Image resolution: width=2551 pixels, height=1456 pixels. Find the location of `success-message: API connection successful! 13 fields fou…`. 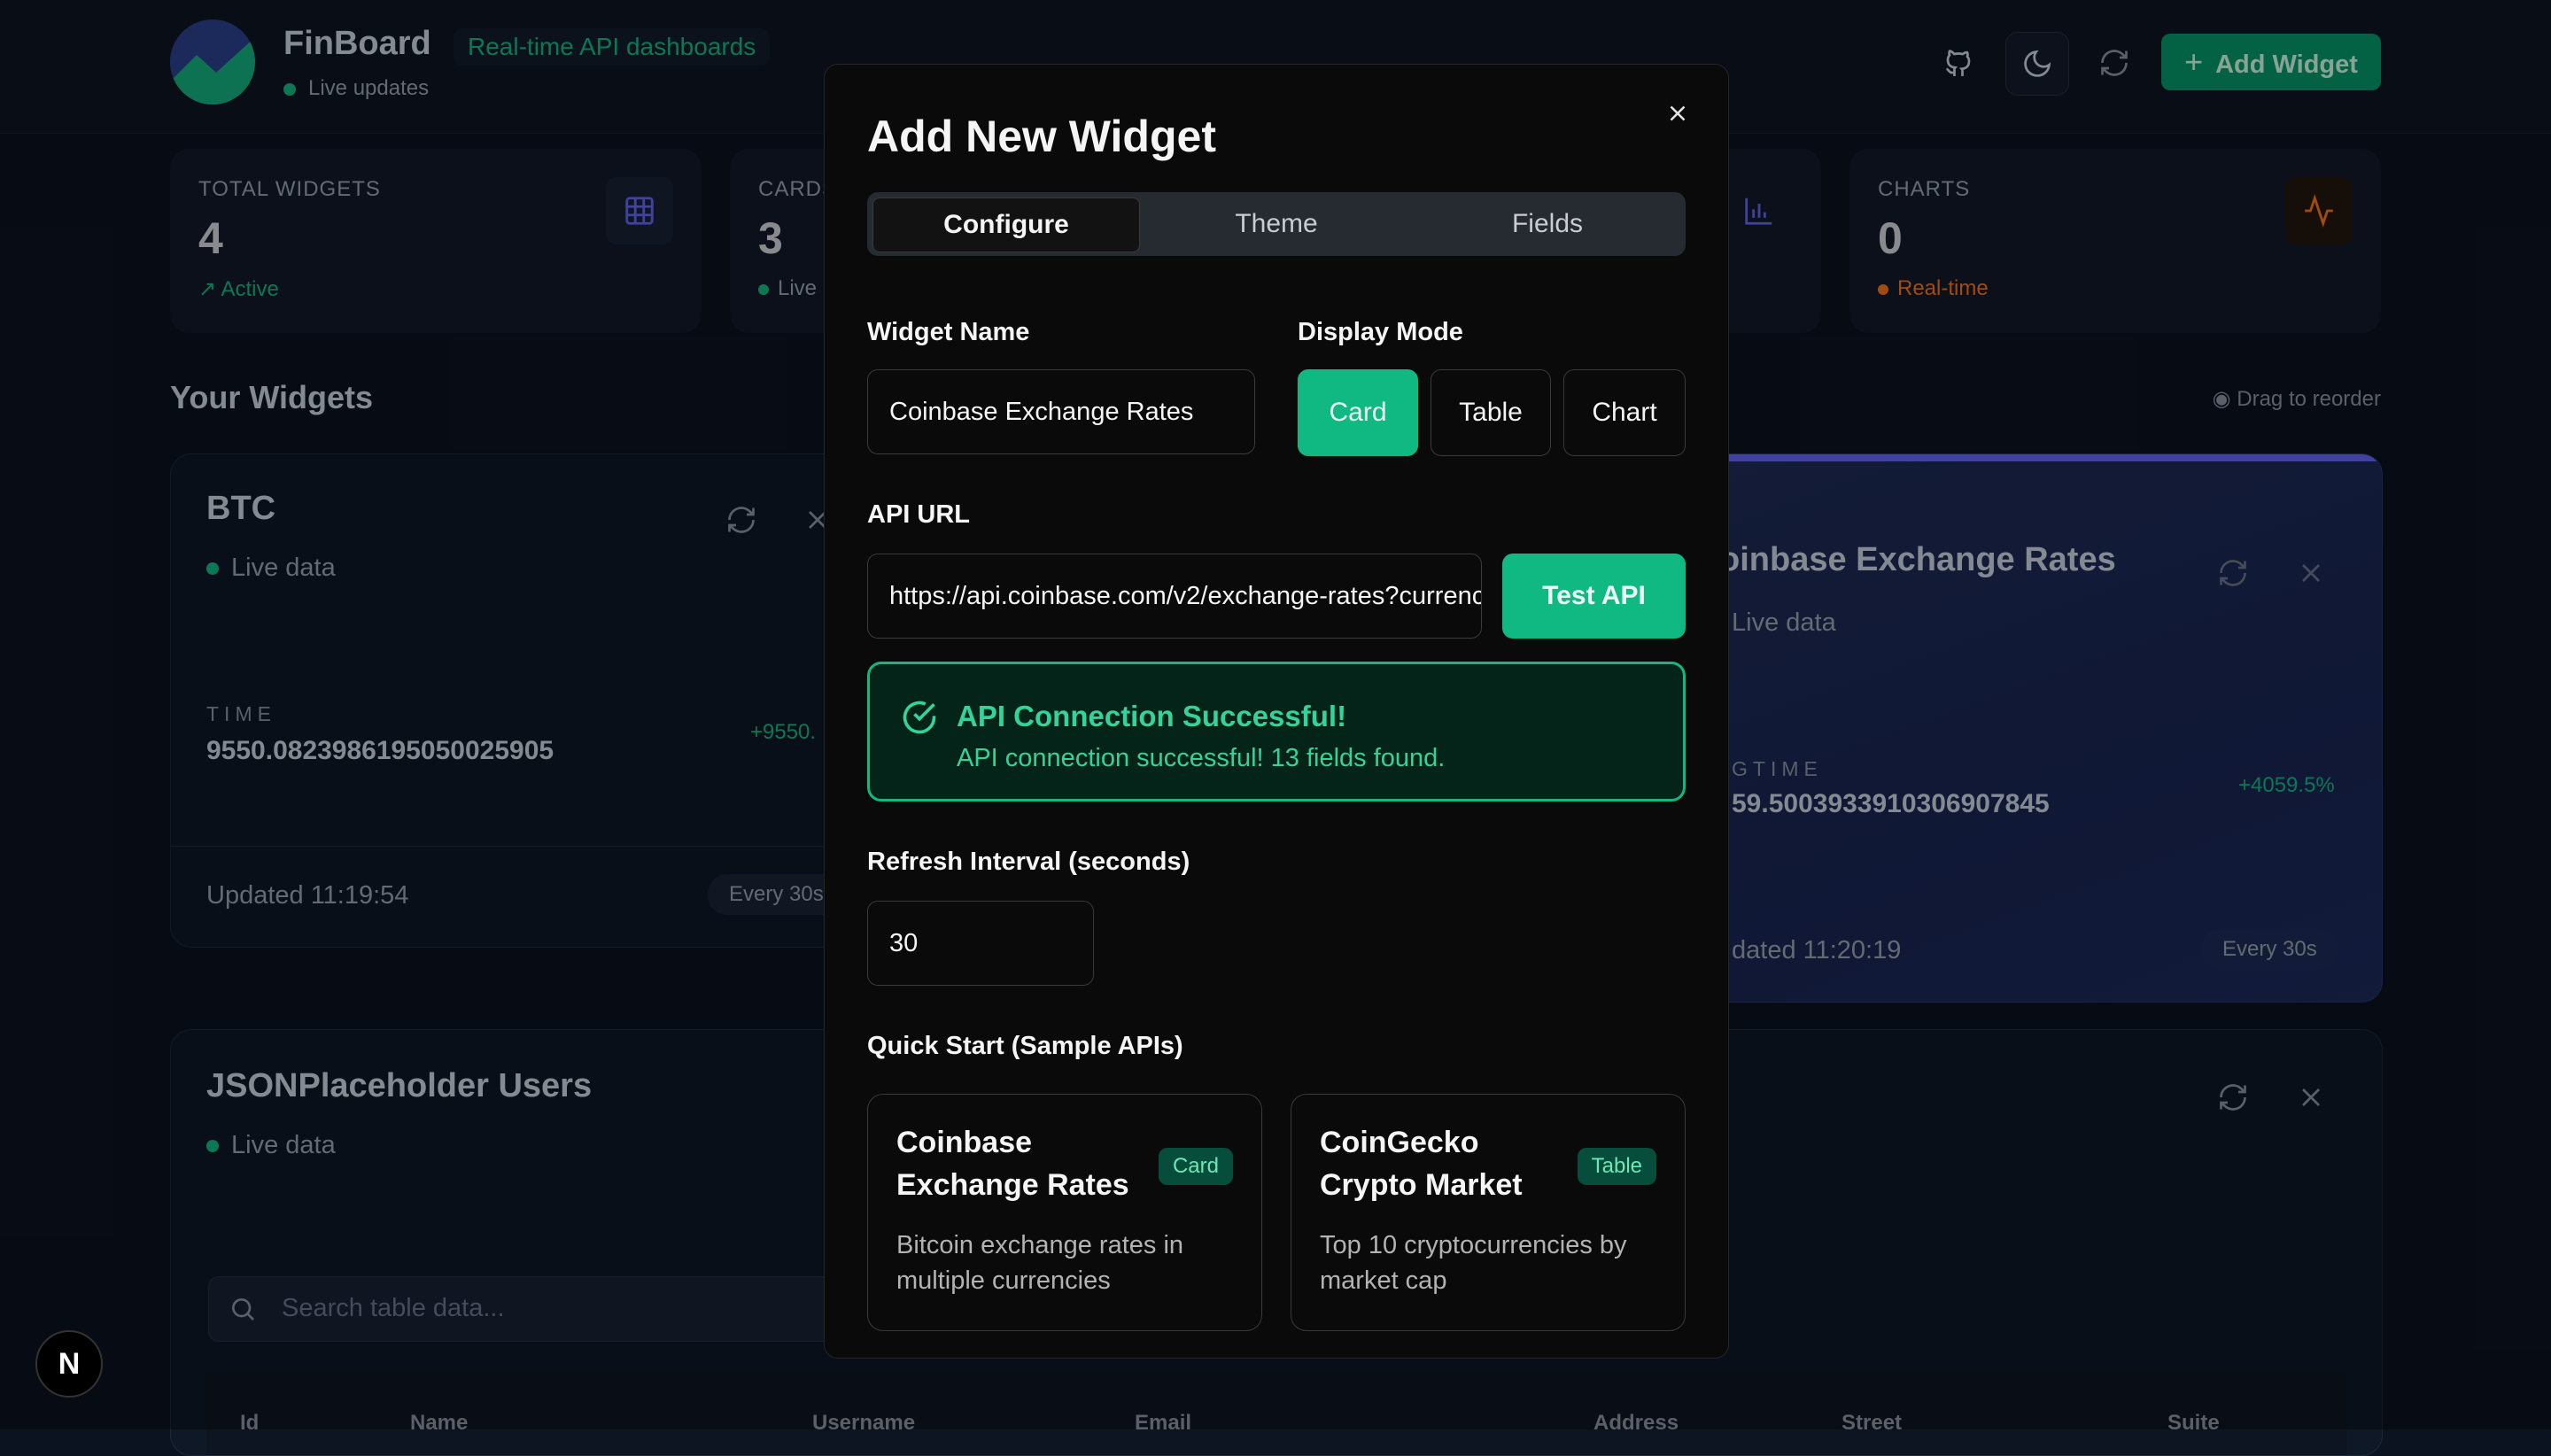

success-message: API connection successful! 13 fields fou… is located at coordinates (1201, 758).